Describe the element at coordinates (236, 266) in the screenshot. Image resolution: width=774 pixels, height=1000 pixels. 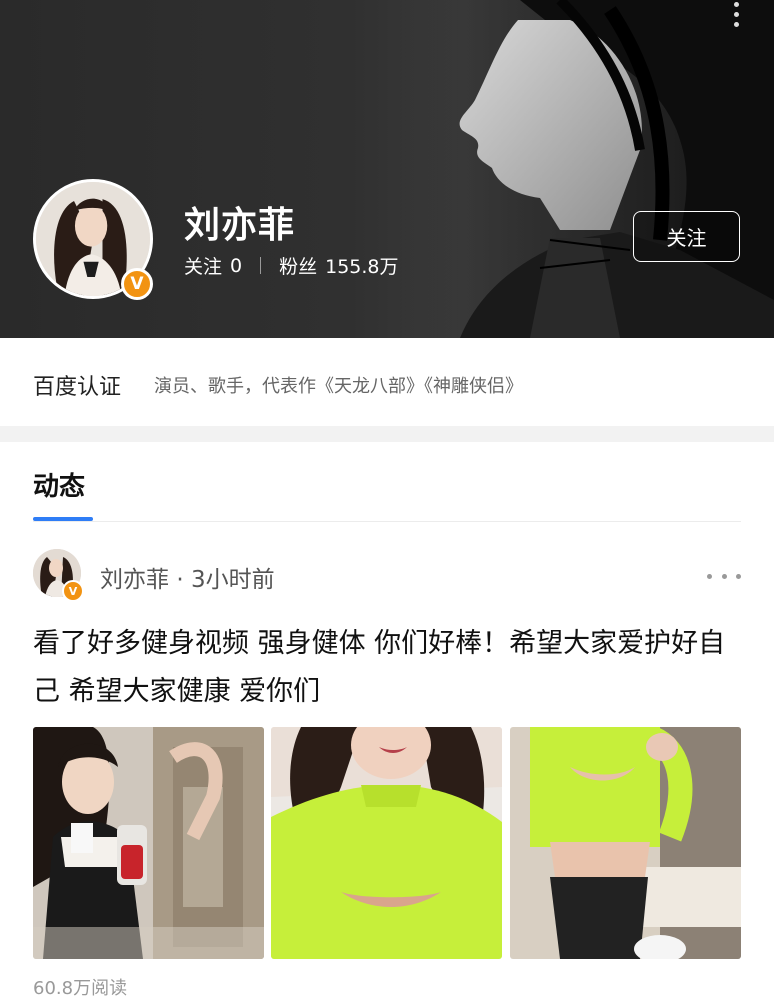
I see `following-count: 0` at that location.